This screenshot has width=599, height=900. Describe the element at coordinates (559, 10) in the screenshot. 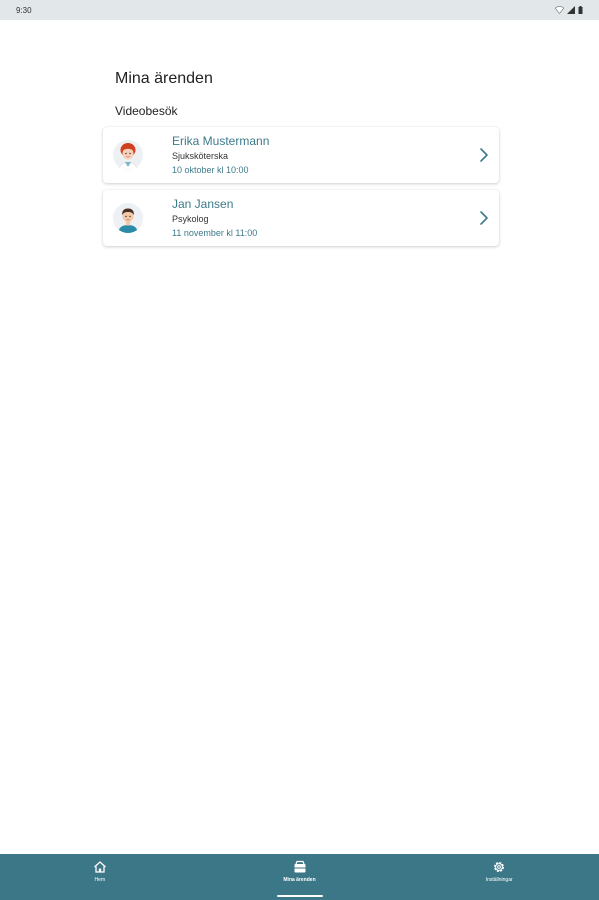

I see `wifi-icon` at that location.